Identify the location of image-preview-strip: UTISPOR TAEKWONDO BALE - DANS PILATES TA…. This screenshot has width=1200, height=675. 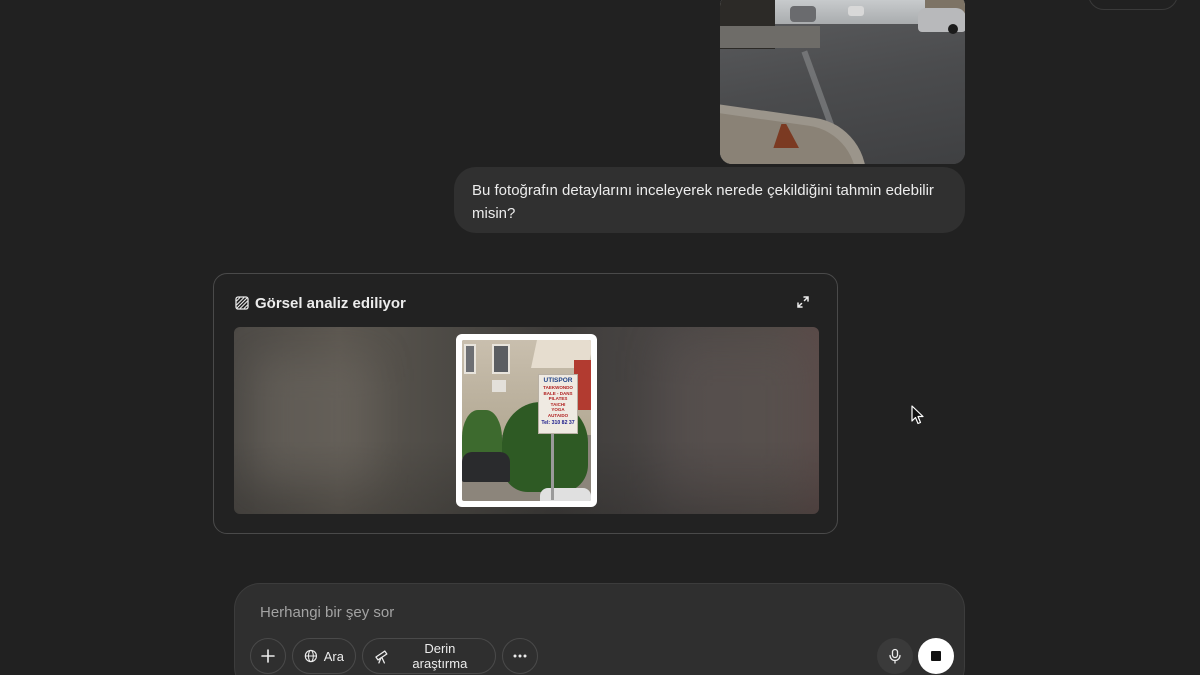
(526, 420).